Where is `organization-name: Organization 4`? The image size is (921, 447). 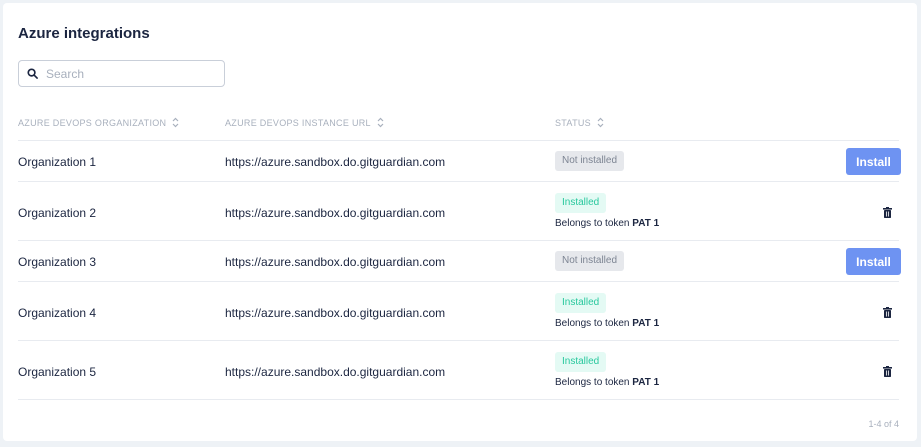 organization-name: Organization 4 is located at coordinates (57, 313).